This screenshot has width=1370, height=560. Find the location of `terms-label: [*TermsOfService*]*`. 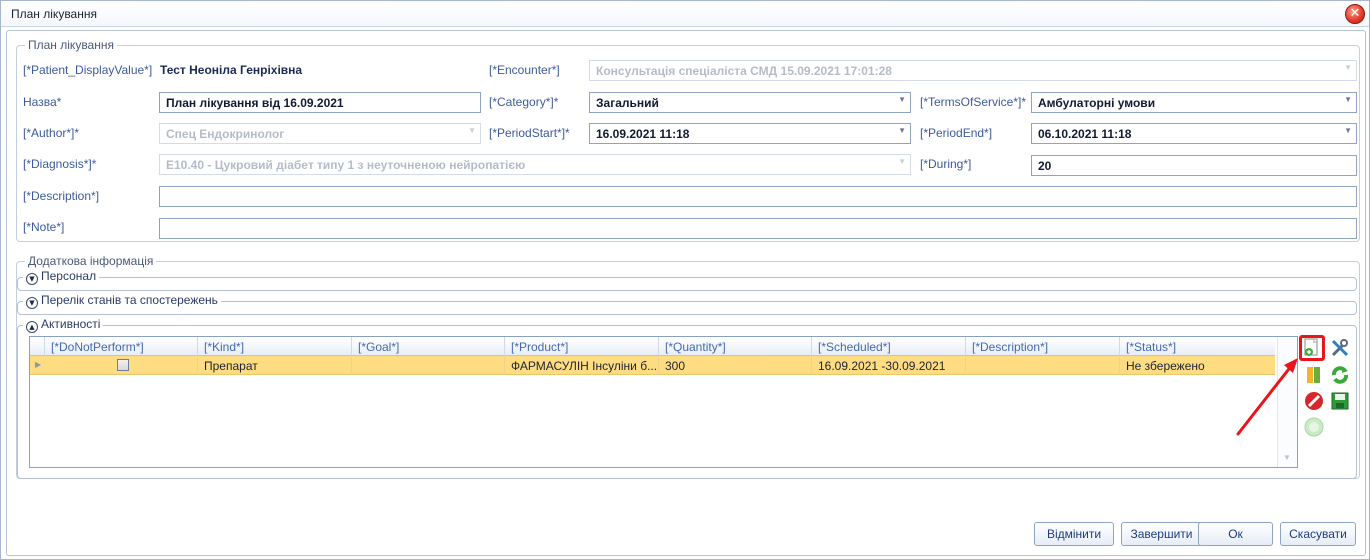

terms-label: [*TermsOfService*]* is located at coordinates (973, 102).